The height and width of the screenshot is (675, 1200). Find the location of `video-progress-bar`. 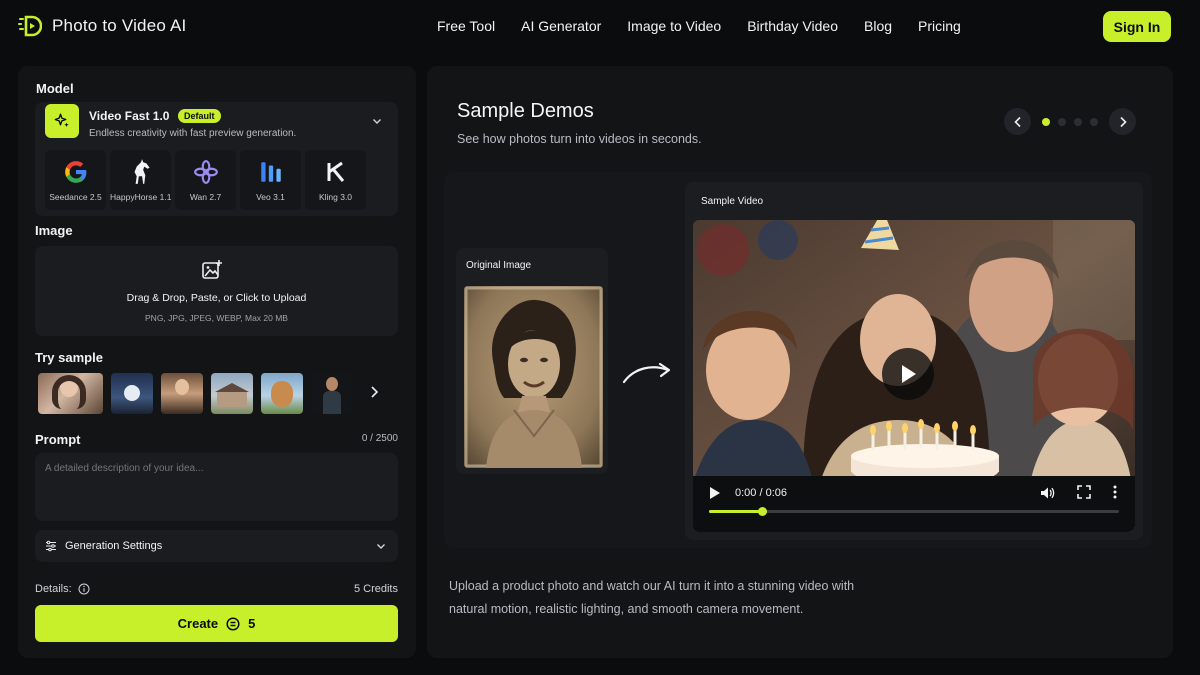

video-progress-bar is located at coordinates (914, 511).